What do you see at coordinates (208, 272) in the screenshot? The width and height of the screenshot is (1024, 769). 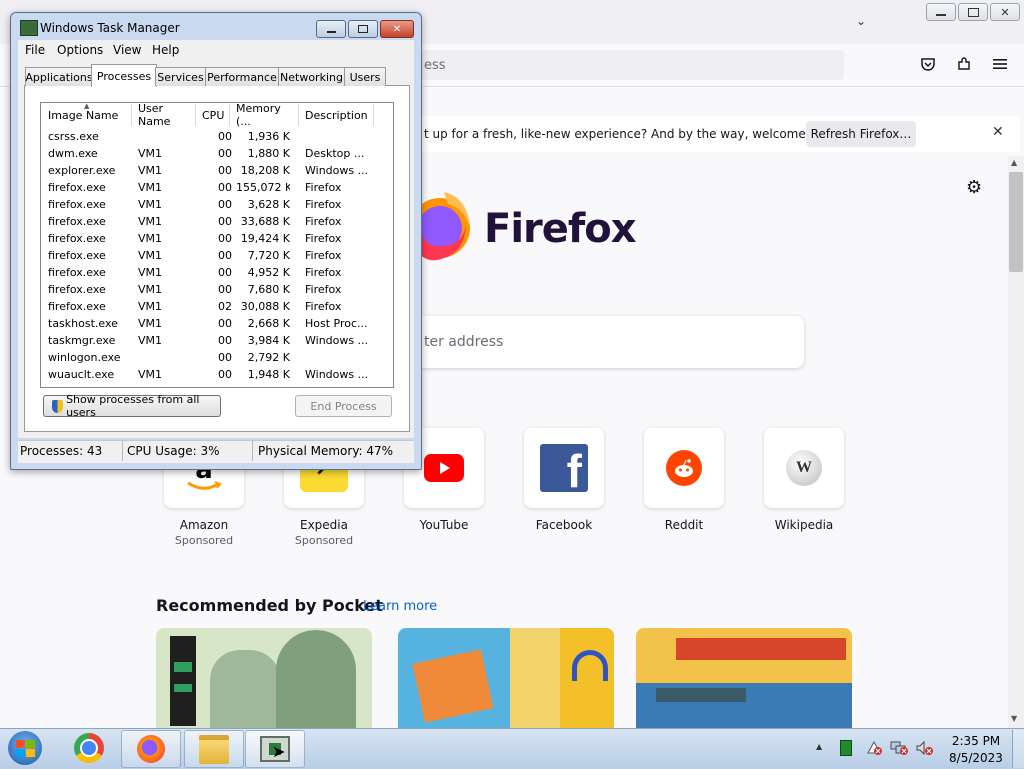 I see `table-row: firefox.exe VM1 00 4,952 K Firefox` at bounding box center [208, 272].